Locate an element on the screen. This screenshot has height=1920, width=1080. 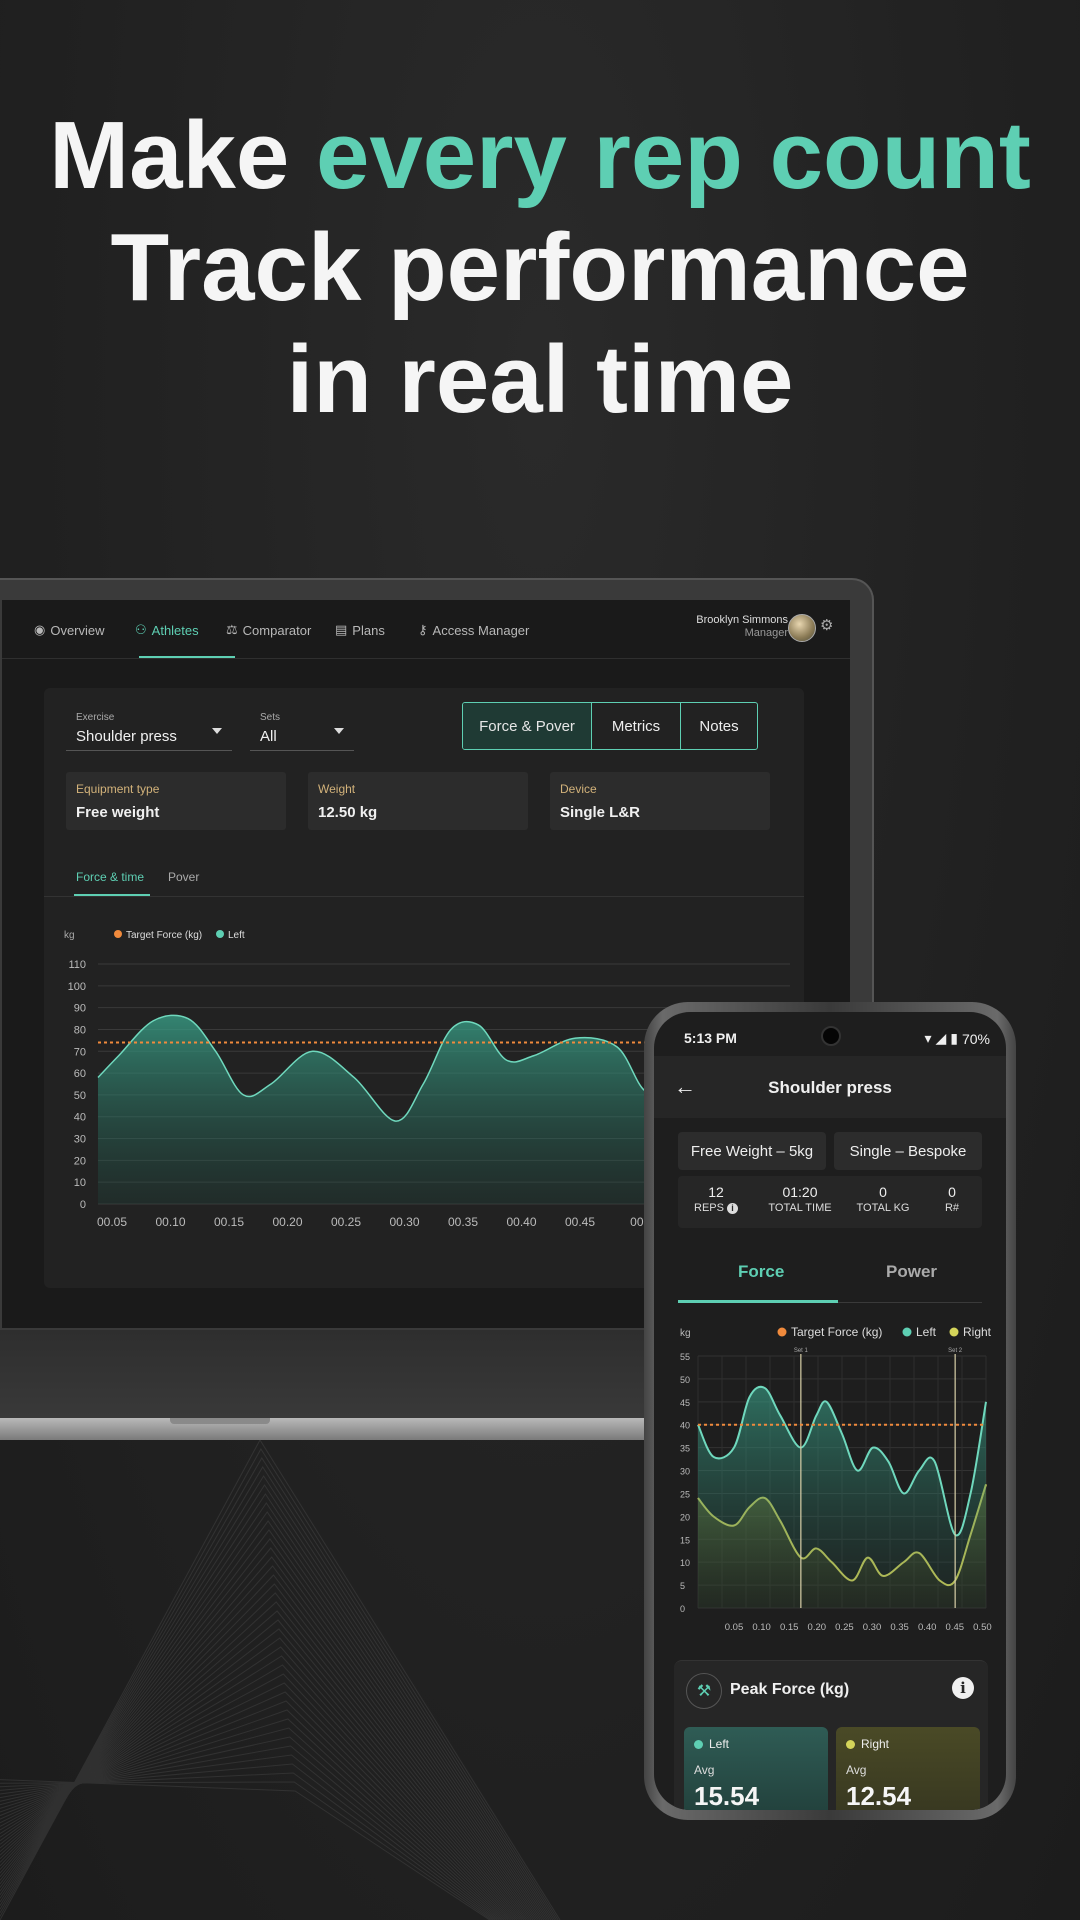
device-chip: Single – Bespoke is located at coordinates (908, 1151).